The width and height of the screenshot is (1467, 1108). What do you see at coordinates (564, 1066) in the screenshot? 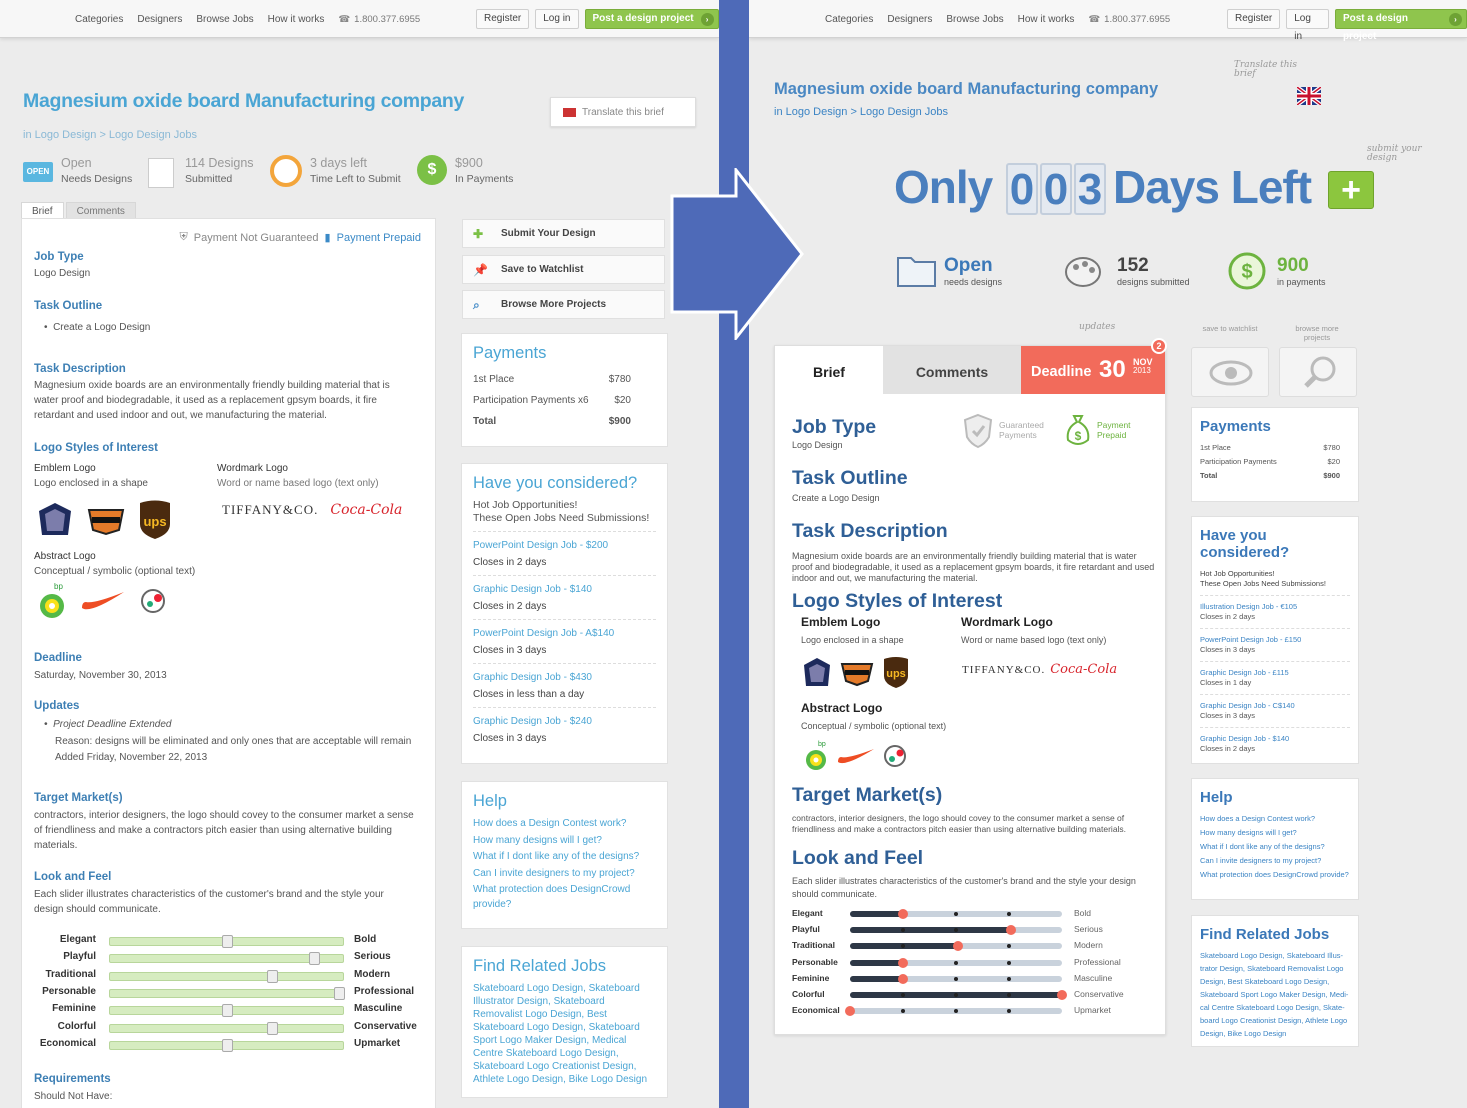
I see `related-link: Skateboard Logo Creationist Design,` at bounding box center [564, 1066].